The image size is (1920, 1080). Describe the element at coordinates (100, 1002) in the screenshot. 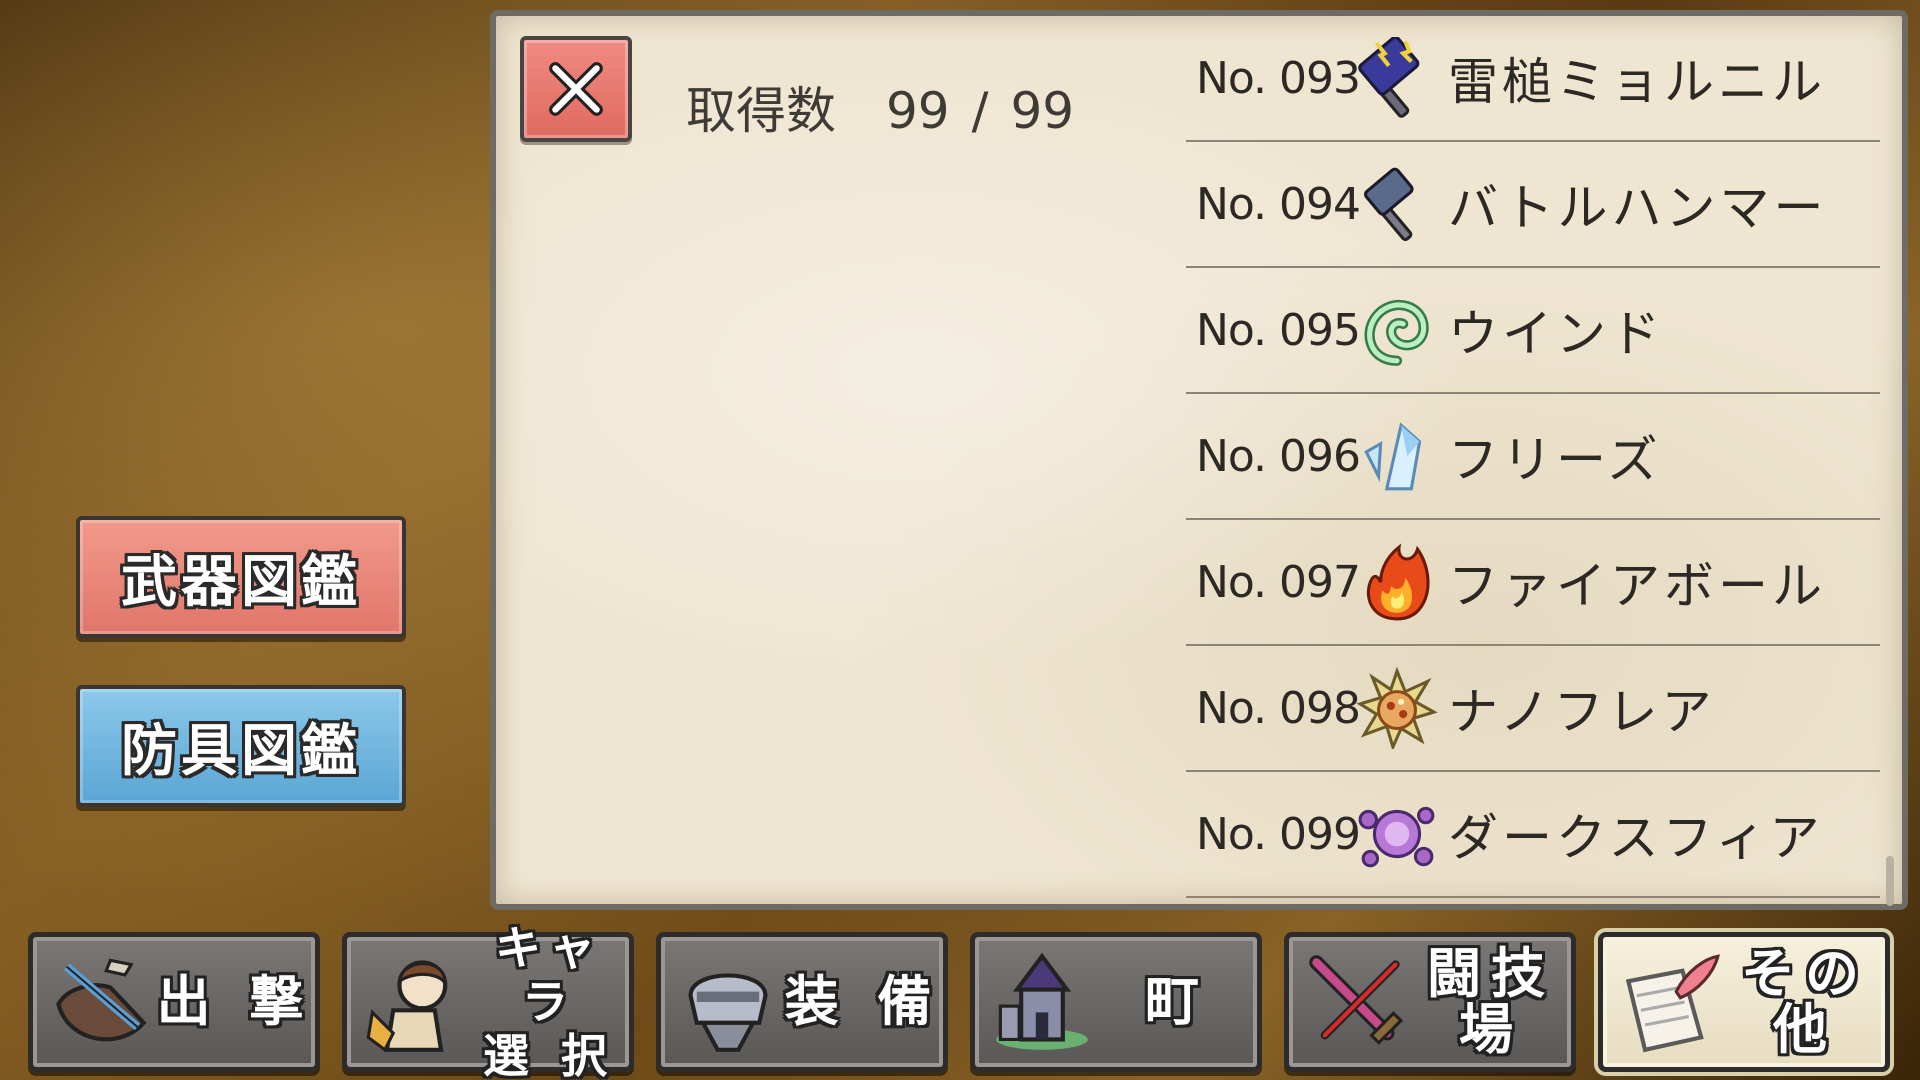

I see `sortie-ship-icon` at that location.